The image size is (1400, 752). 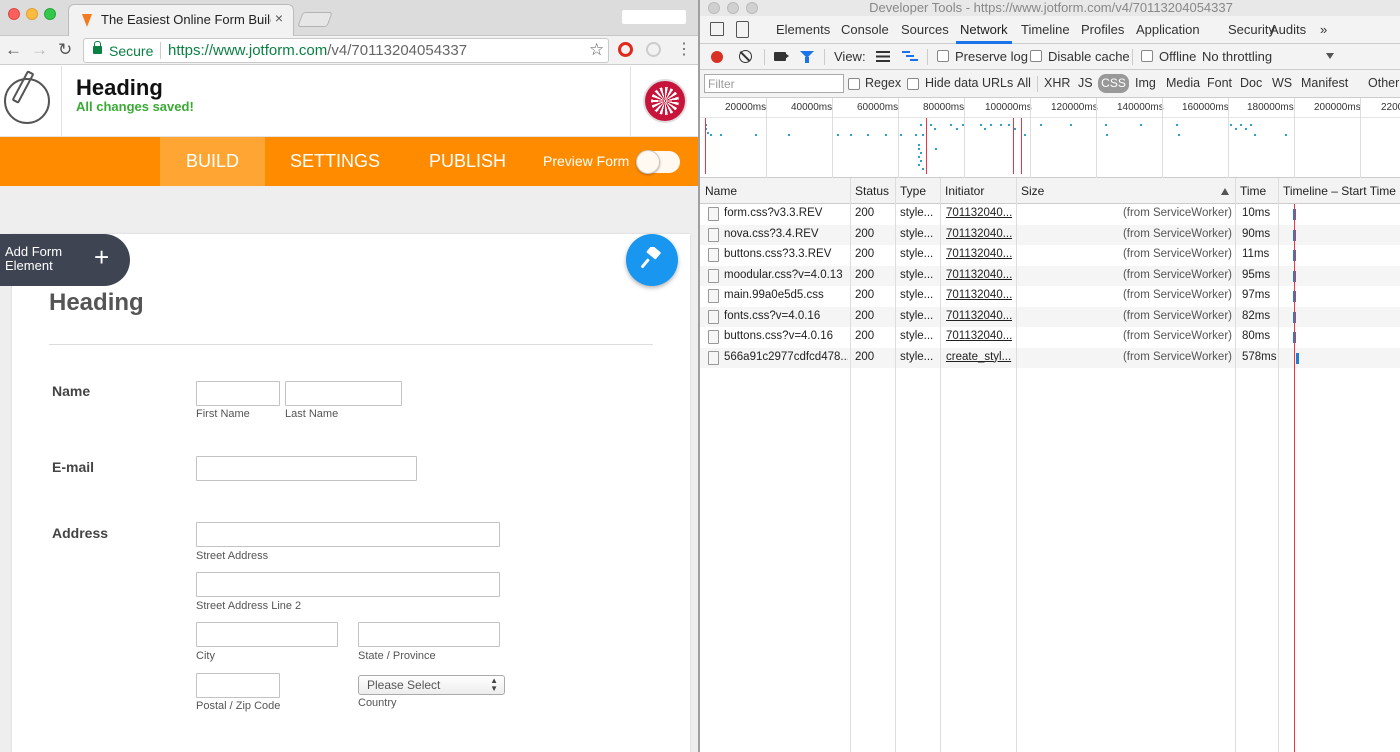 What do you see at coordinates (1383, 83) in the screenshot?
I see `filter-type-other: Other` at bounding box center [1383, 83].